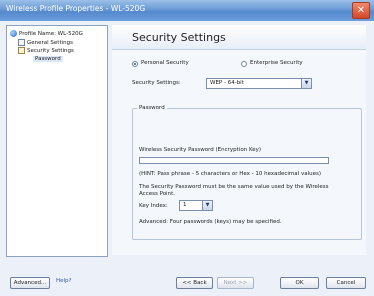 The image size is (374, 296). I want to click on page-icon, so click(21, 42).